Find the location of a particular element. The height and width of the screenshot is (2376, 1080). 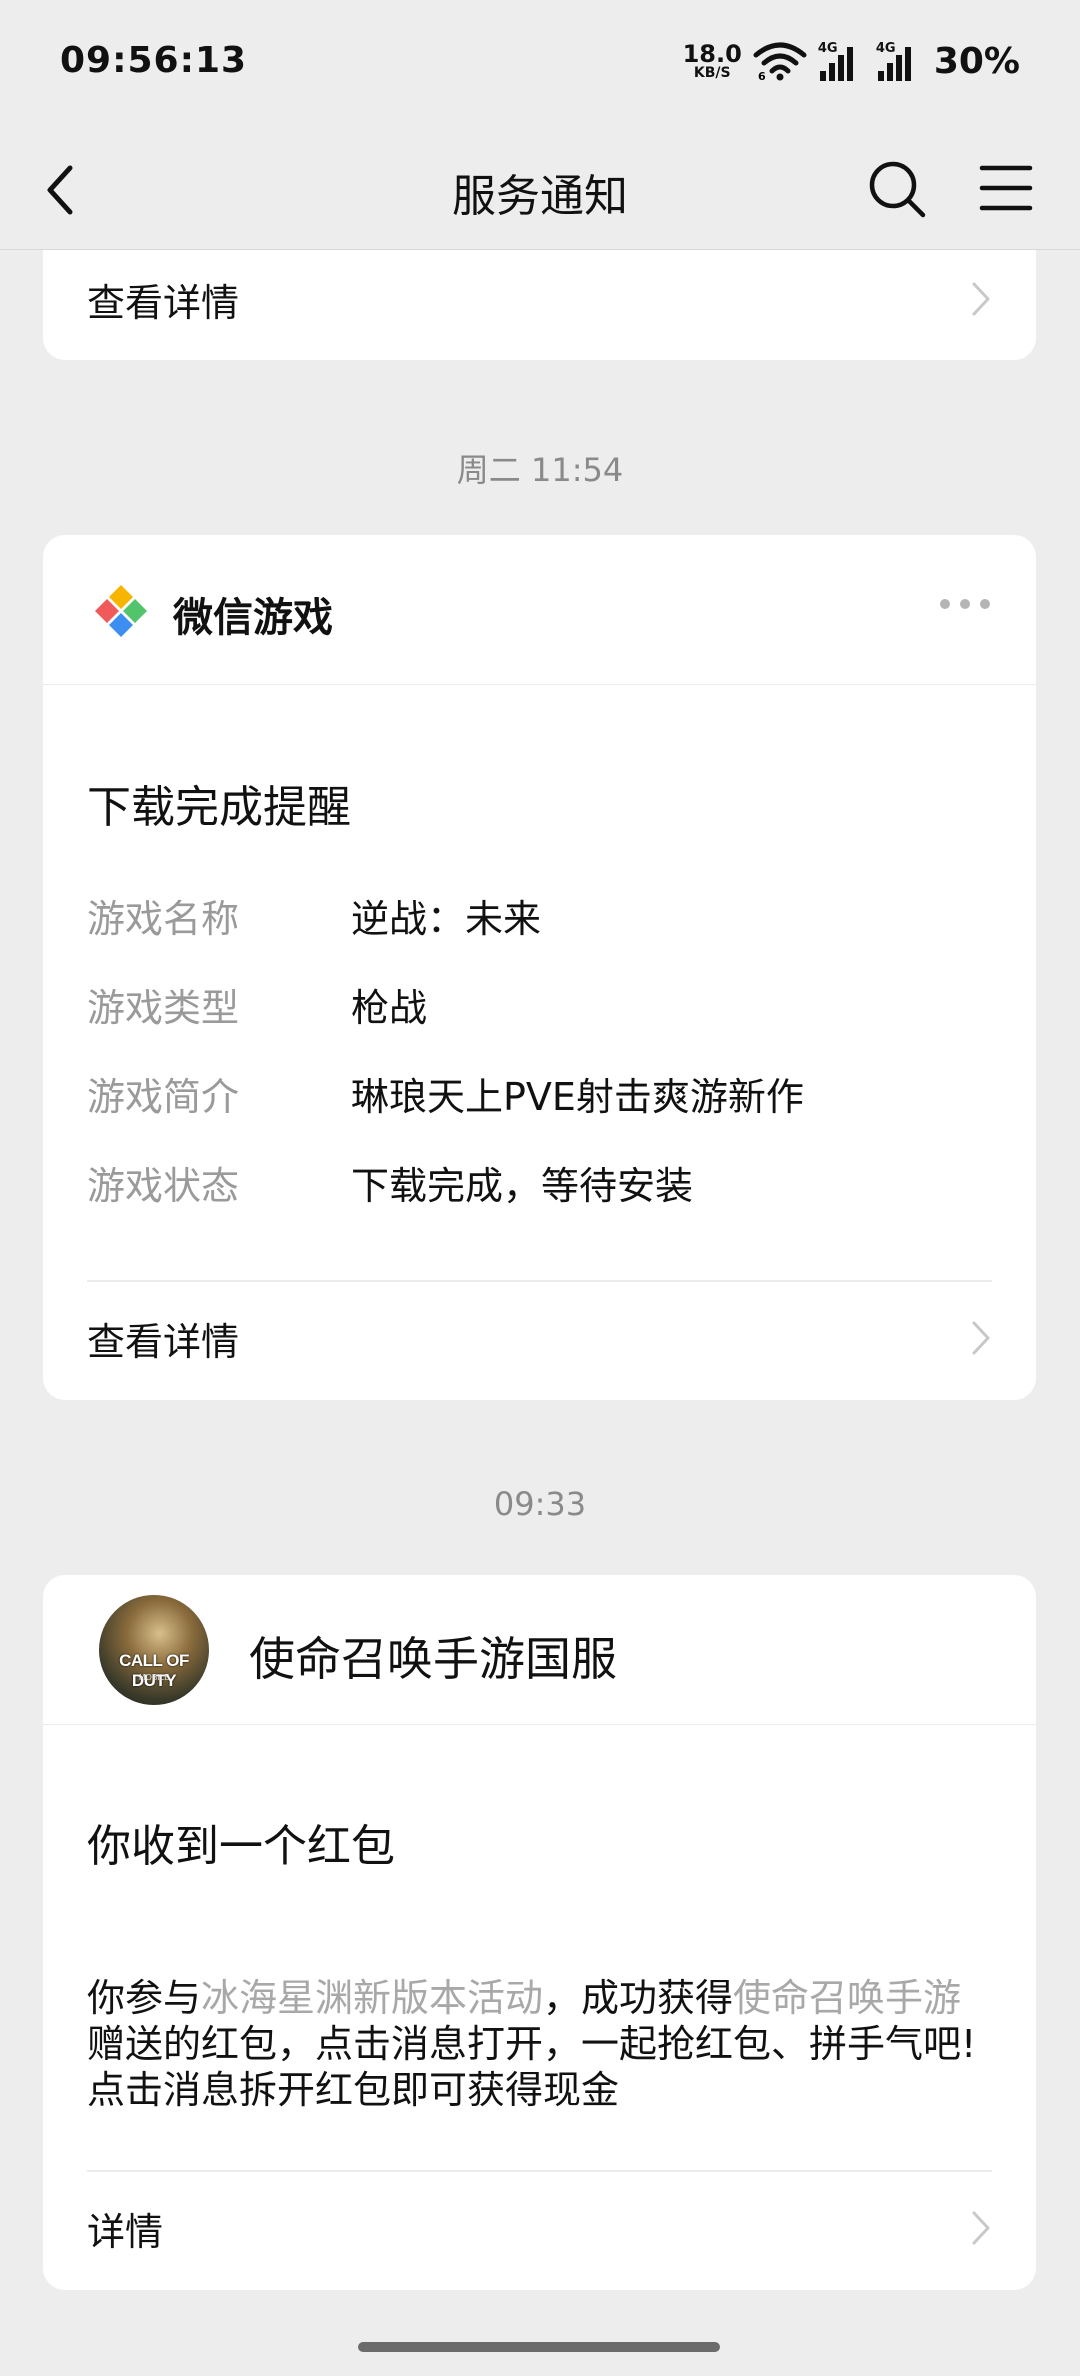

status-icons: 18.0 KB/S 6 4G 4G 30% is located at coordinates (851, 61).